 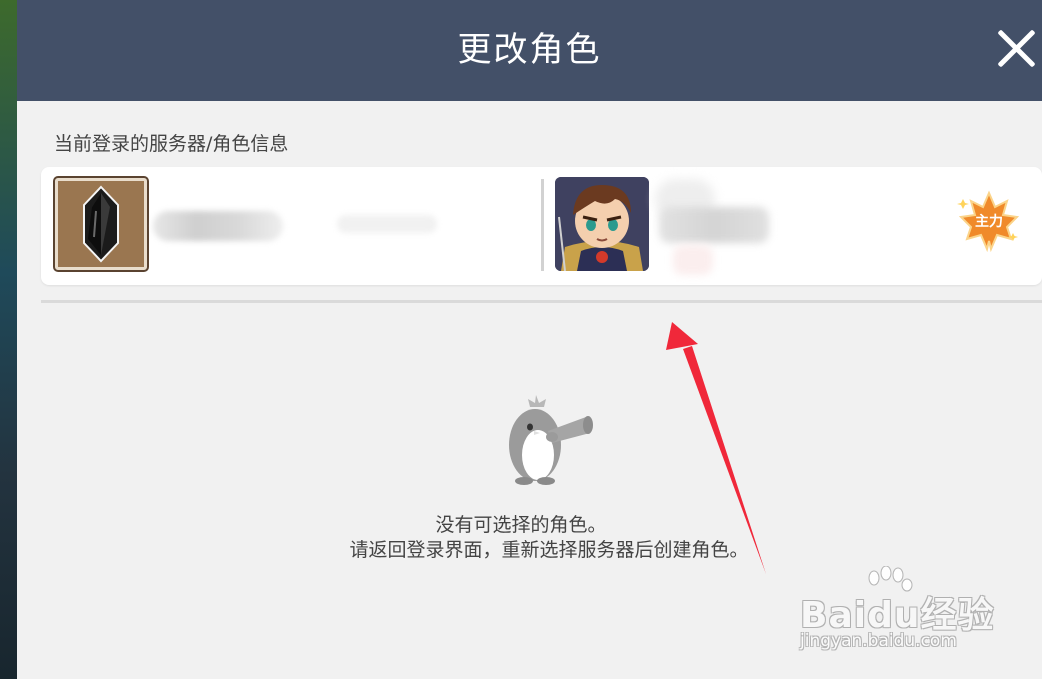 What do you see at coordinates (521, 525) in the screenshot?
I see `empty-state-message: 没有可选择的角色。` at bounding box center [521, 525].